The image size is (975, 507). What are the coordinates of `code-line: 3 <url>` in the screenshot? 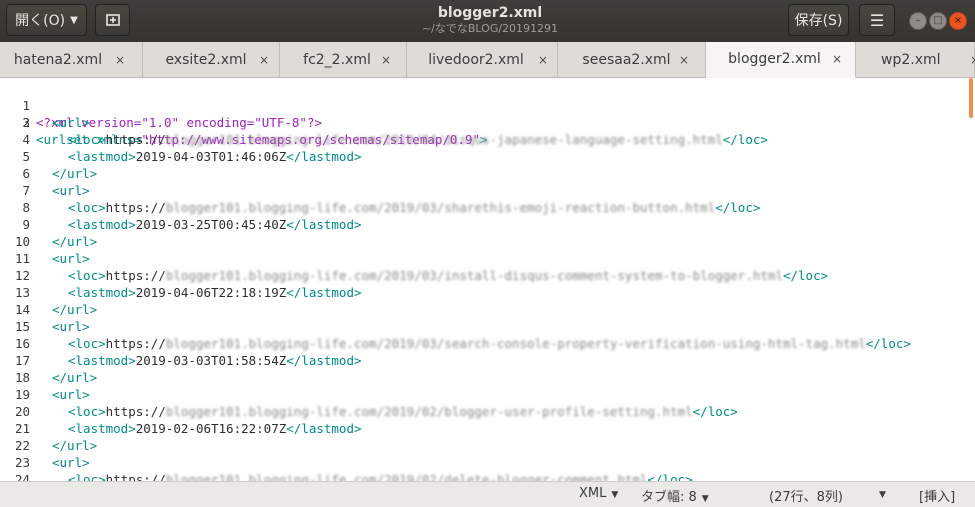 It's located at (487, 122).